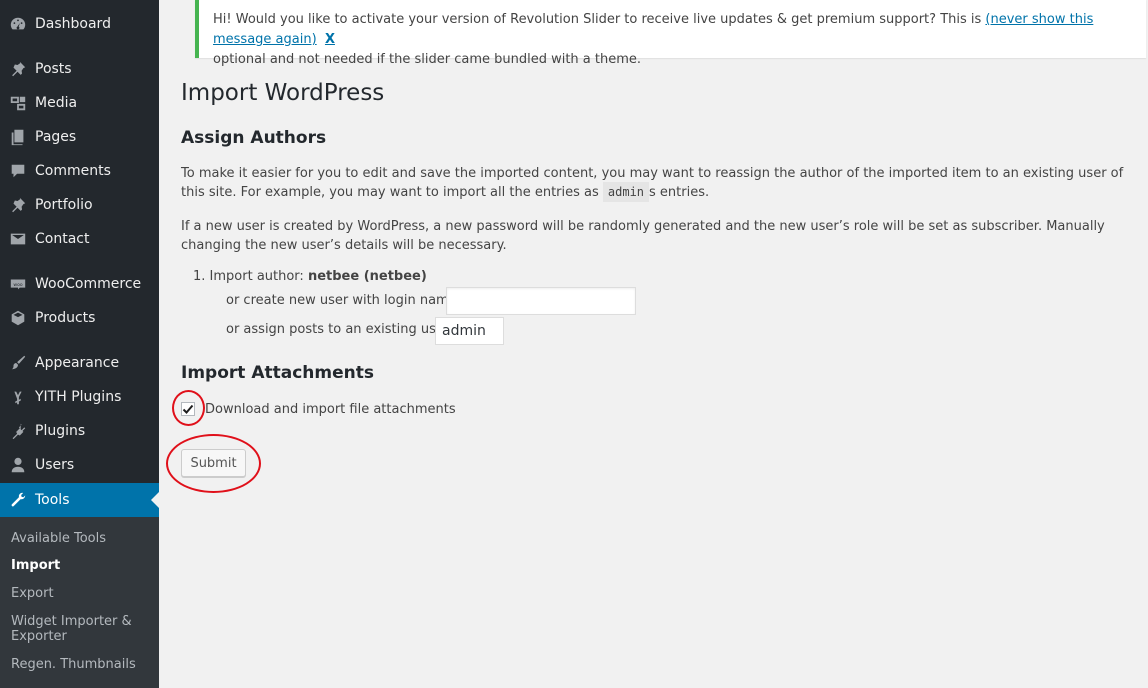 The image size is (1148, 688). What do you see at coordinates (52, 500) in the screenshot?
I see `menu-label: Tools` at bounding box center [52, 500].